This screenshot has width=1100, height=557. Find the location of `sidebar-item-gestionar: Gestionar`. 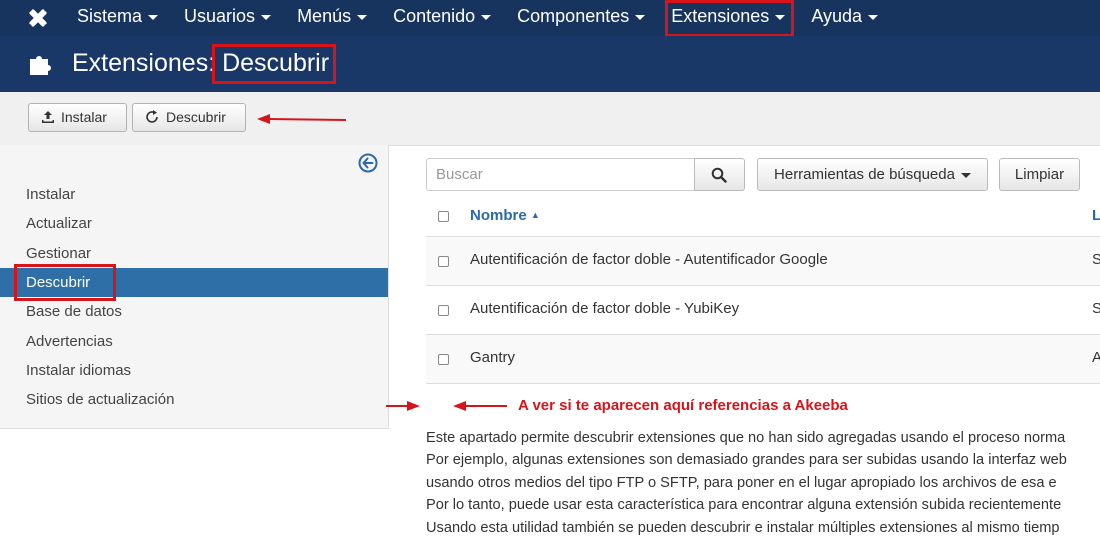

sidebar-item-gestionar: Gestionar is located at coordinates (194, 253).